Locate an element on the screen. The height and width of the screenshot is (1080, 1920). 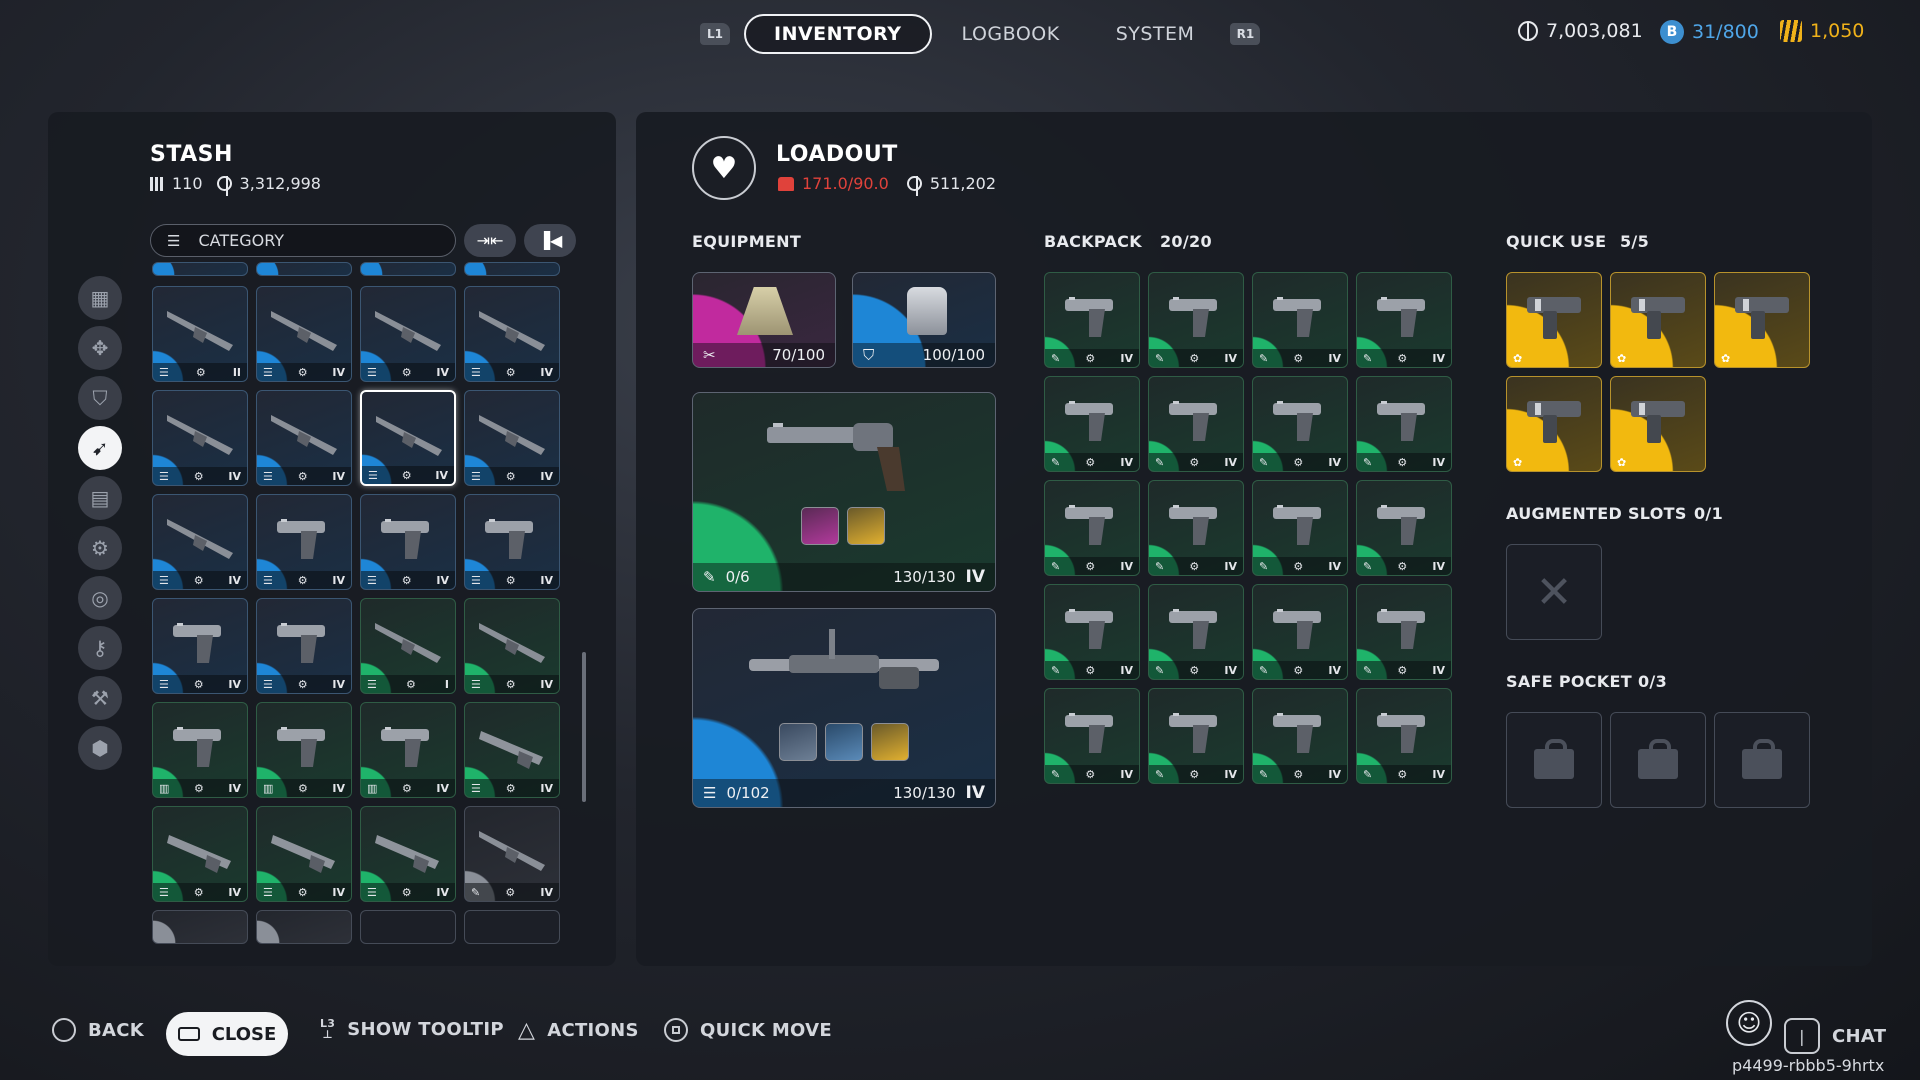
category-filter: ☰ CATEGORY is located at coordinates (303, 240).